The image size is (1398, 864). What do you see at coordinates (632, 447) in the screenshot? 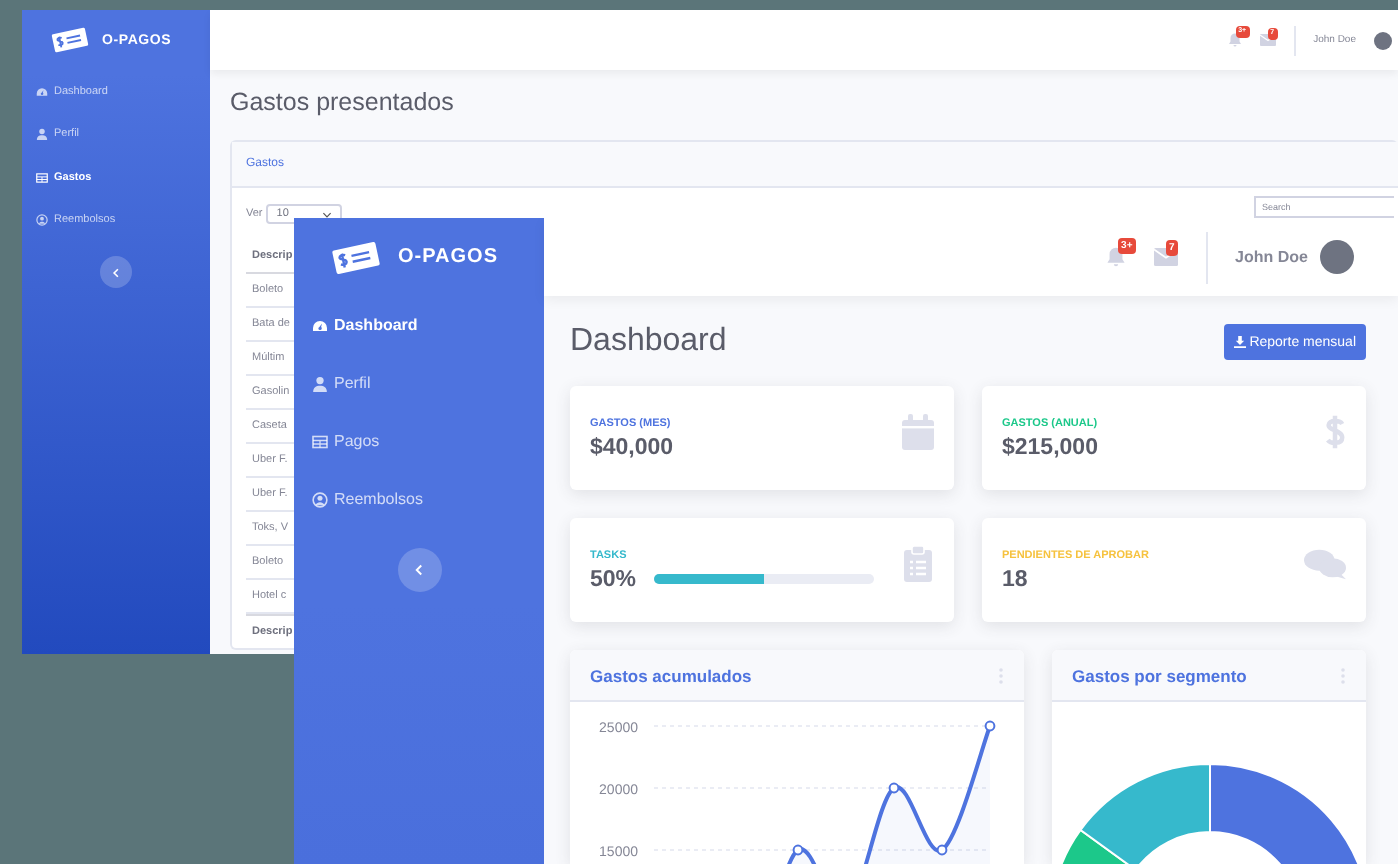
I see `stat-value: $40,000` at bounding box center [632, 447].